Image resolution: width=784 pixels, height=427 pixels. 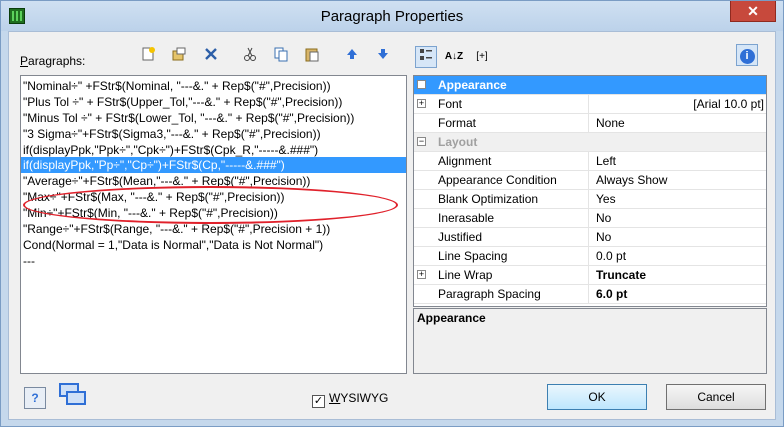 What do you see at coordinates (383, 57) in the screenshot?
I see `move-down-icon` at bounding box center [383, 57].